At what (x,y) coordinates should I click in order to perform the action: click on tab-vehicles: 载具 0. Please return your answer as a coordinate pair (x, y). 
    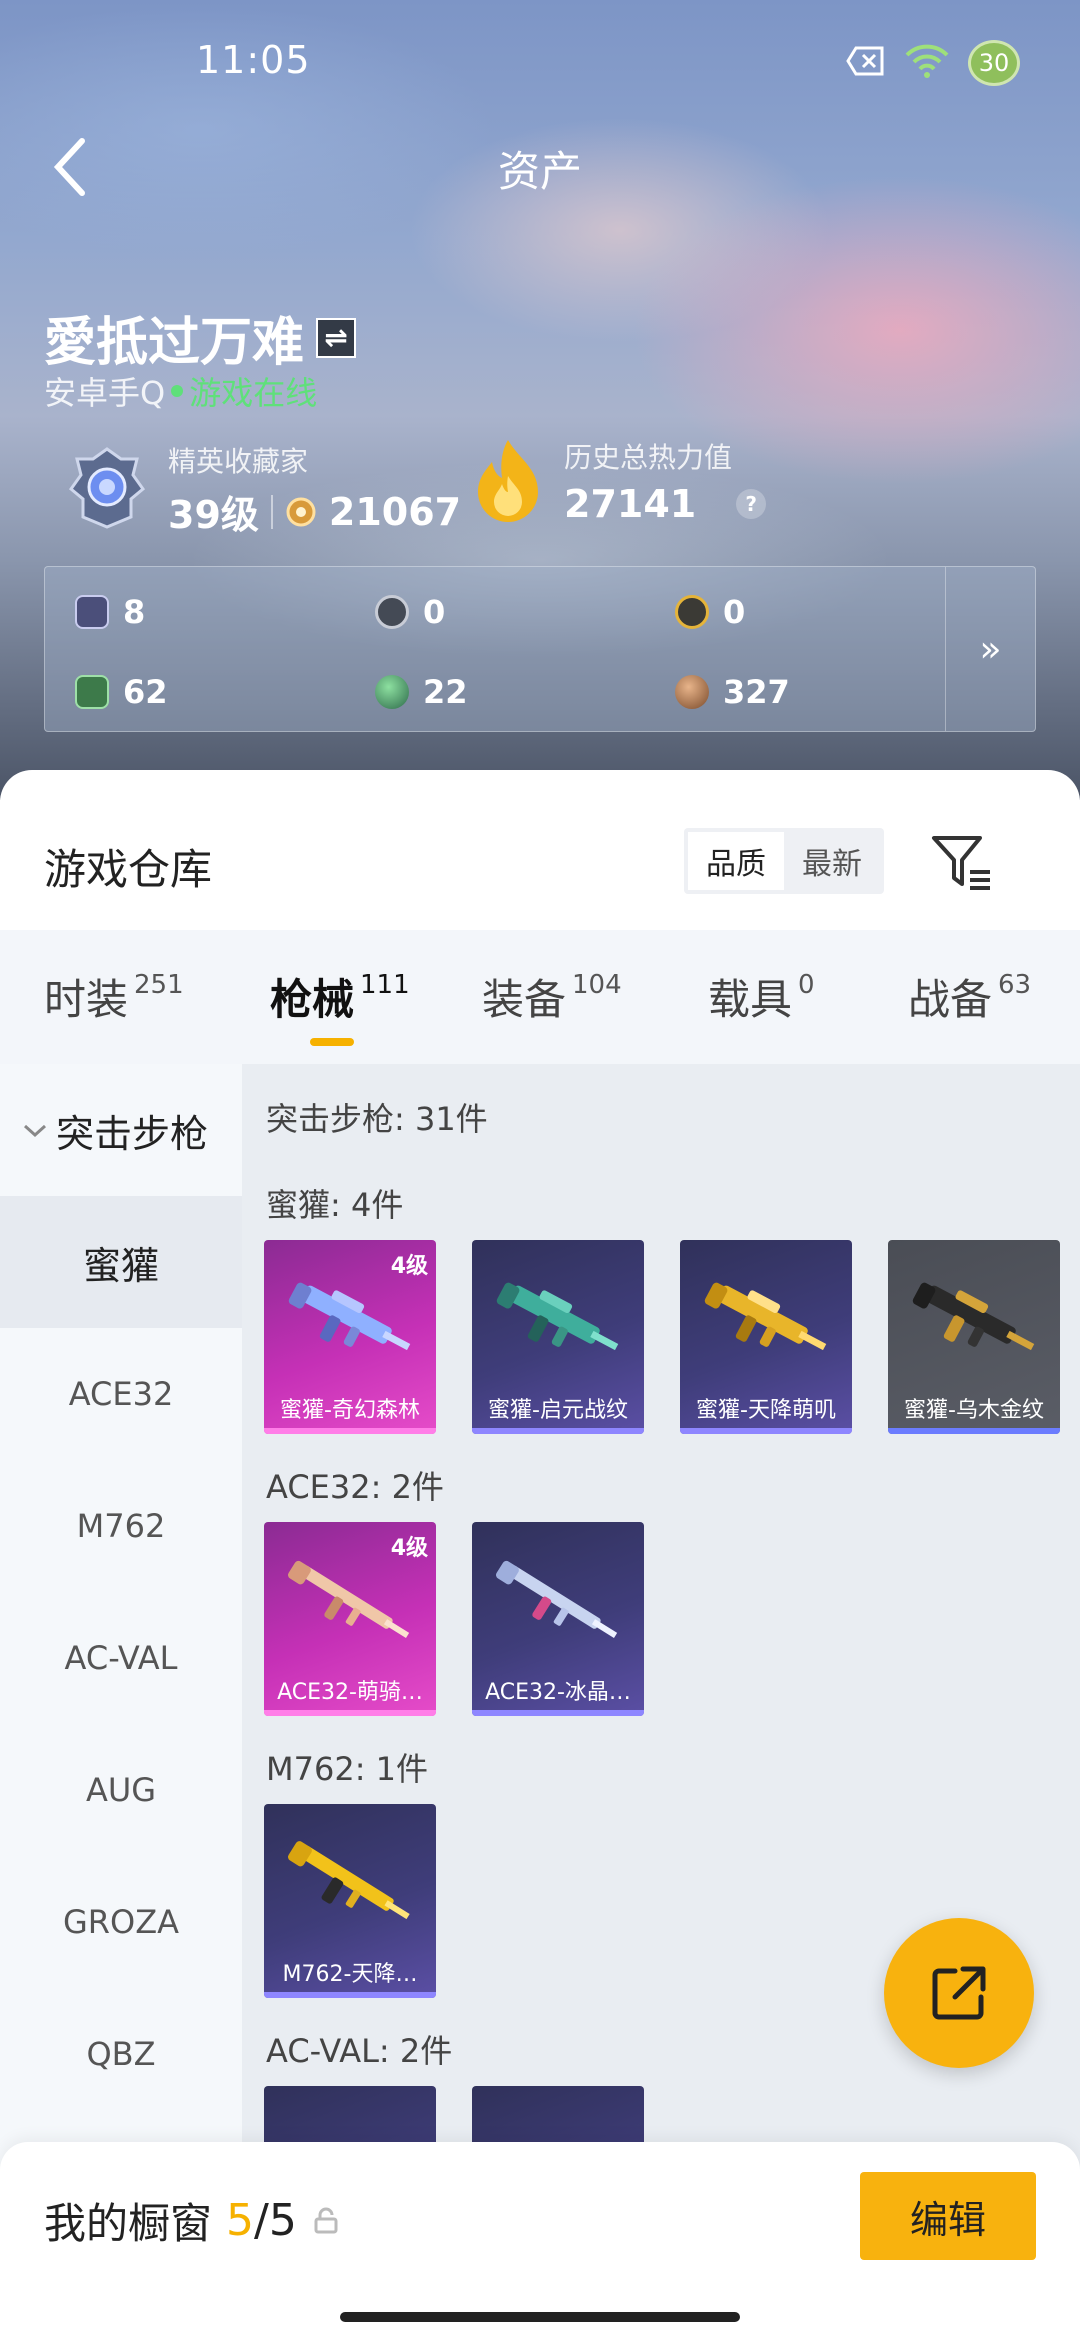
    Looking at the image, I should click on (761, 996).